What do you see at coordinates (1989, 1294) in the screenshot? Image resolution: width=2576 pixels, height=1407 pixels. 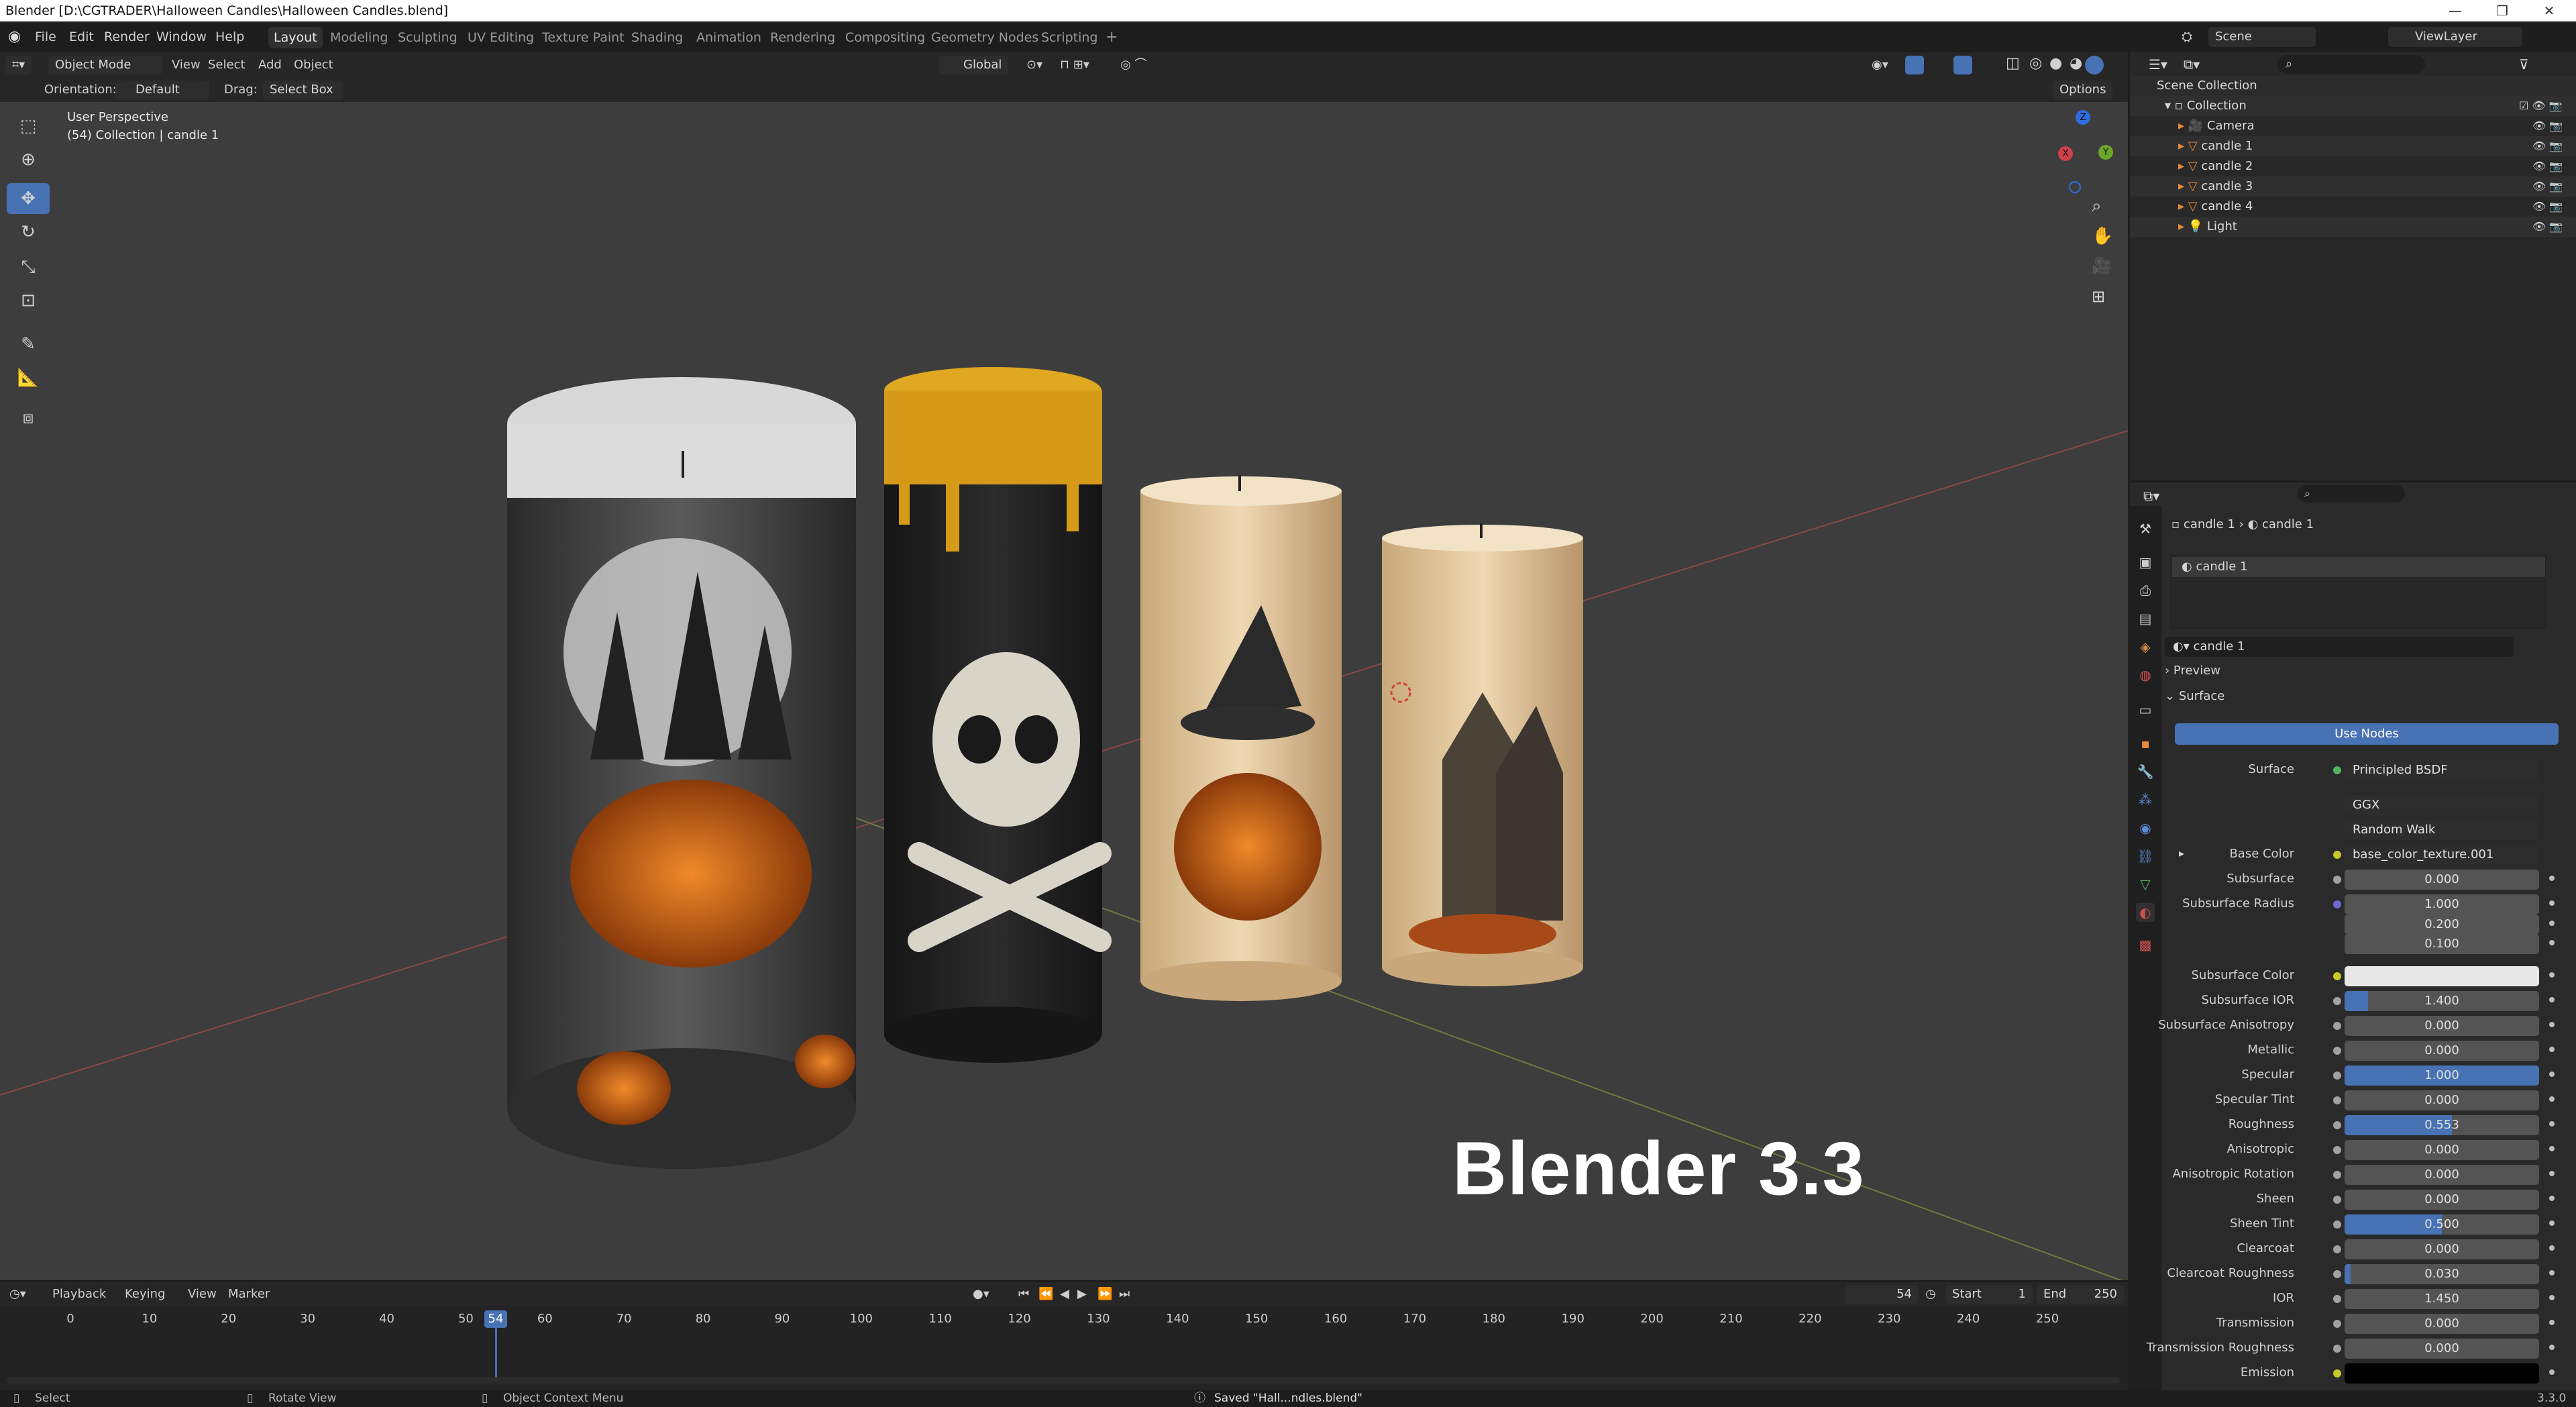 I see `start-frame-field: Start 1` at bounding box center [1989, 1294].